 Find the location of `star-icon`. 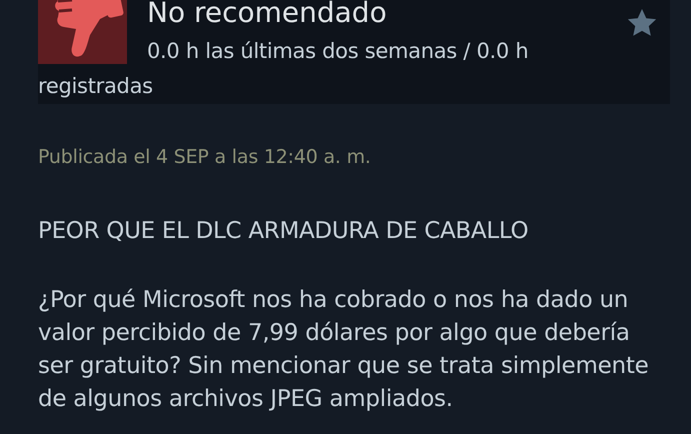

star-icon is located at coordinates (642, 23).